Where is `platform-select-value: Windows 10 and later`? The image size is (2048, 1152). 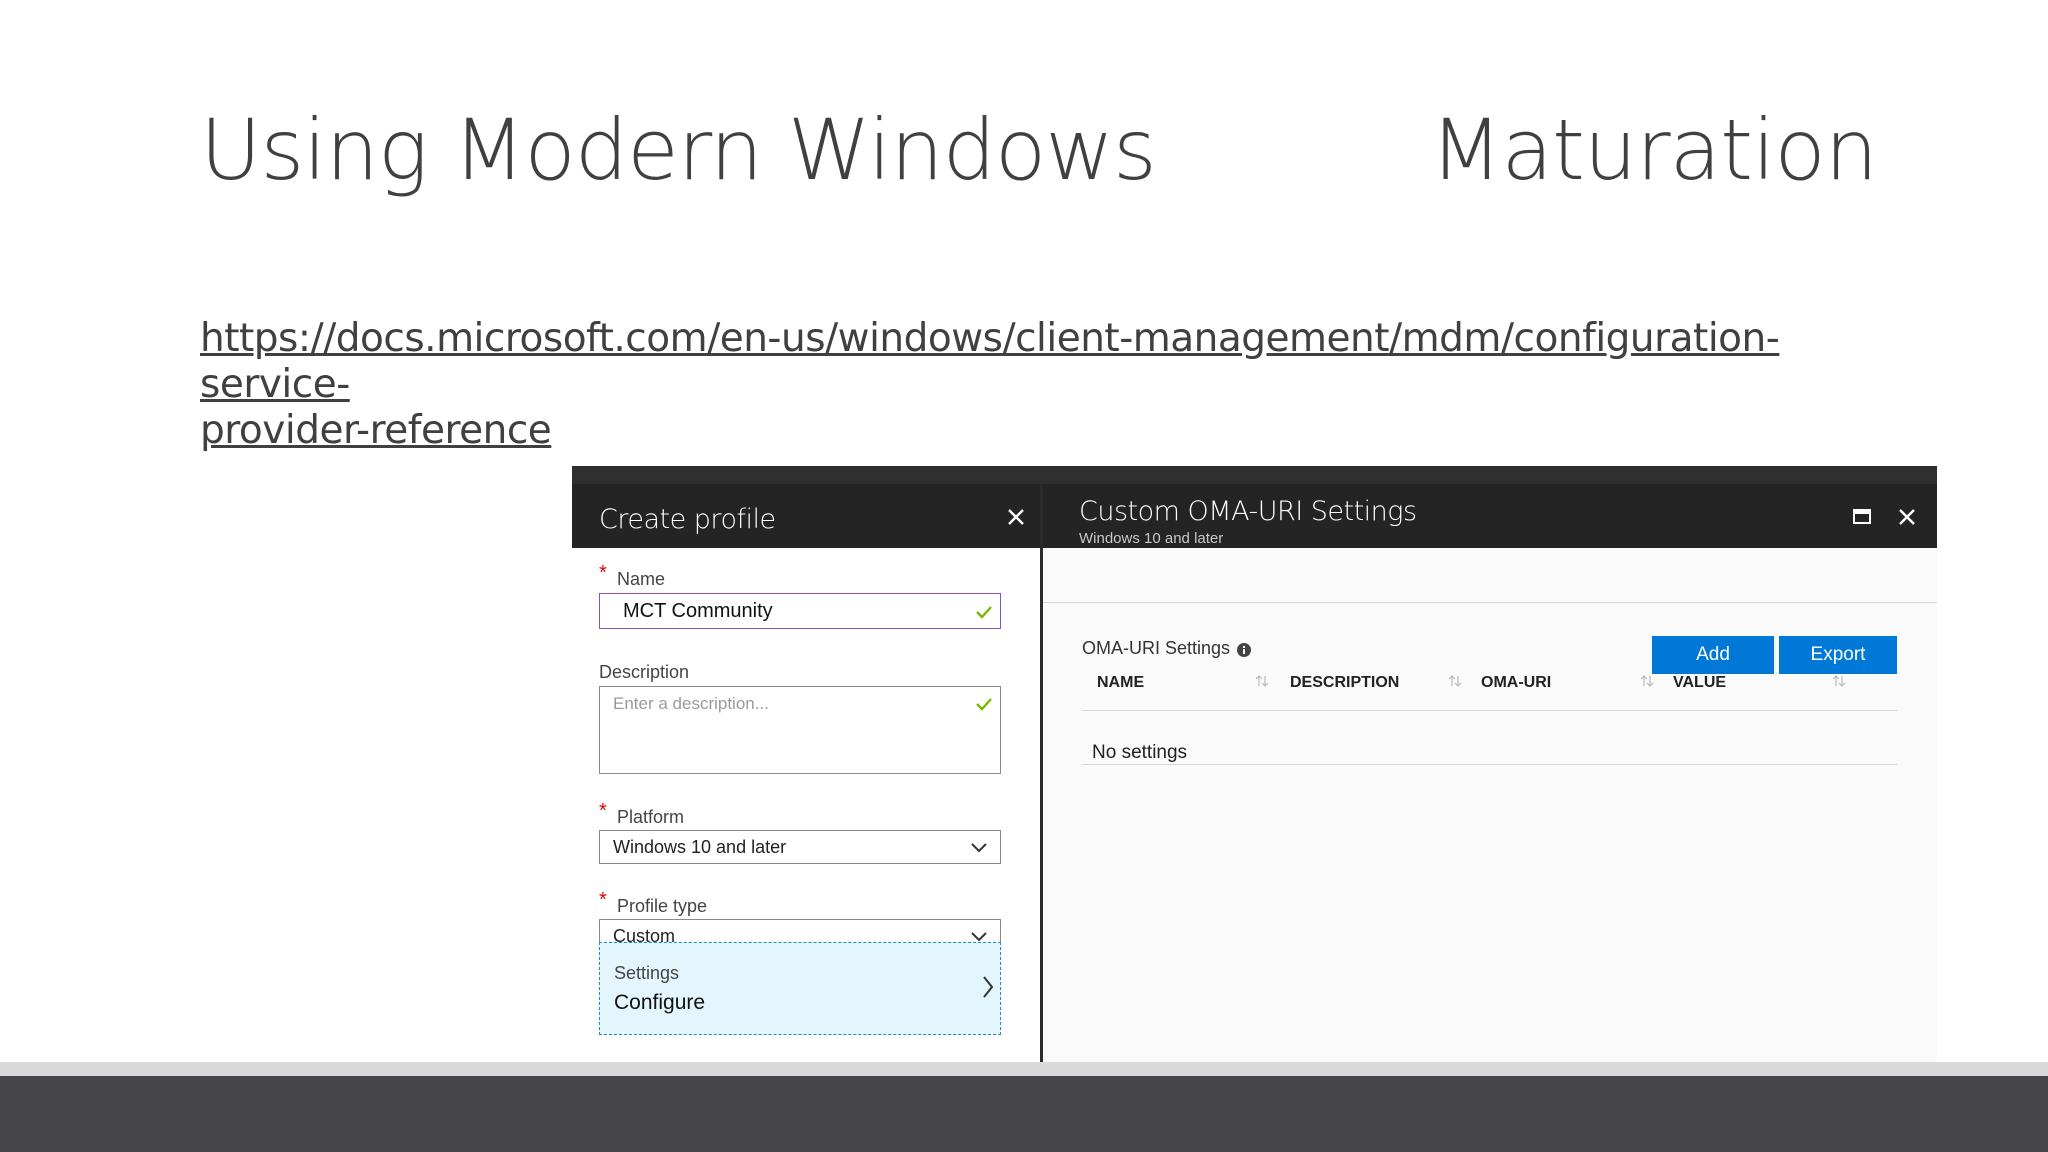 platform-select-value: Windows 10 and later is located at coordinates (700, 847).